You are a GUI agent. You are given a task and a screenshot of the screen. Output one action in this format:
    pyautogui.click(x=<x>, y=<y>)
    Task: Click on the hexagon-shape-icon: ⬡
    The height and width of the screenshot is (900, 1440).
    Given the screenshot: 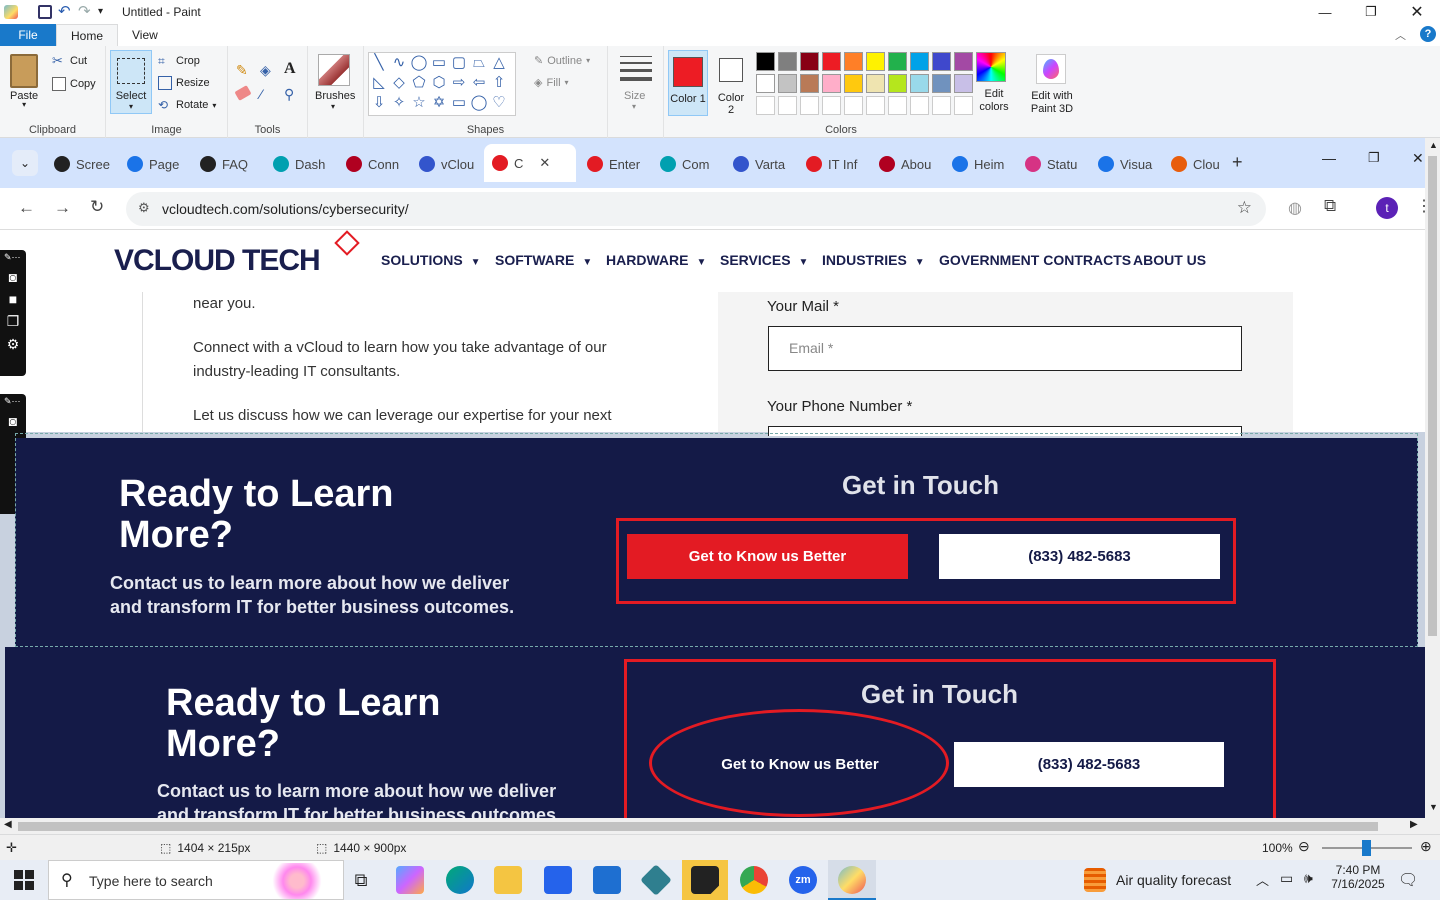 What is the action you would take?
    pyautogui.click(x=439, y=83)
    